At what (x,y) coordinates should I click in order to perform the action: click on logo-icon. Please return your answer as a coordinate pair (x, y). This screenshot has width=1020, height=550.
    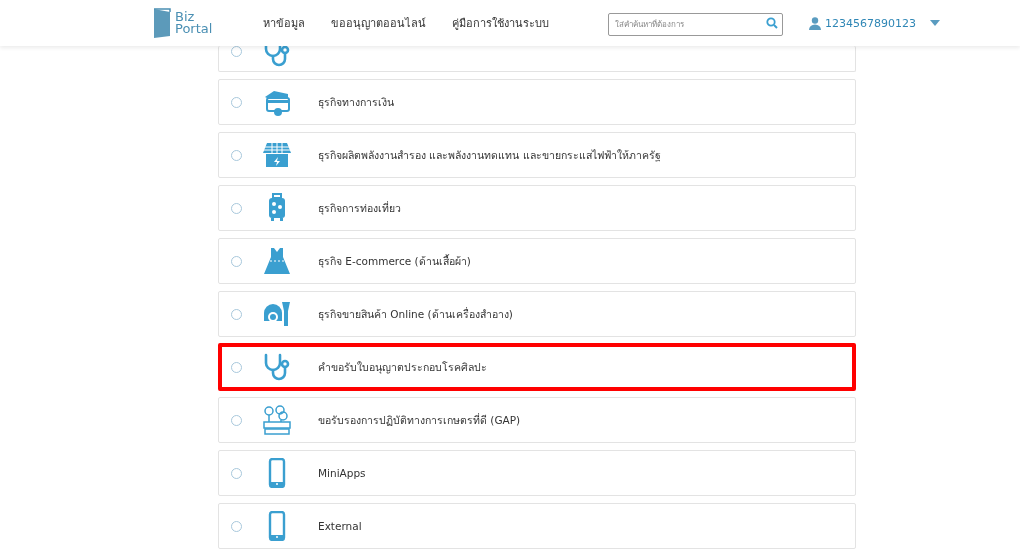
    Looking at the image, I should click on (162, 23).